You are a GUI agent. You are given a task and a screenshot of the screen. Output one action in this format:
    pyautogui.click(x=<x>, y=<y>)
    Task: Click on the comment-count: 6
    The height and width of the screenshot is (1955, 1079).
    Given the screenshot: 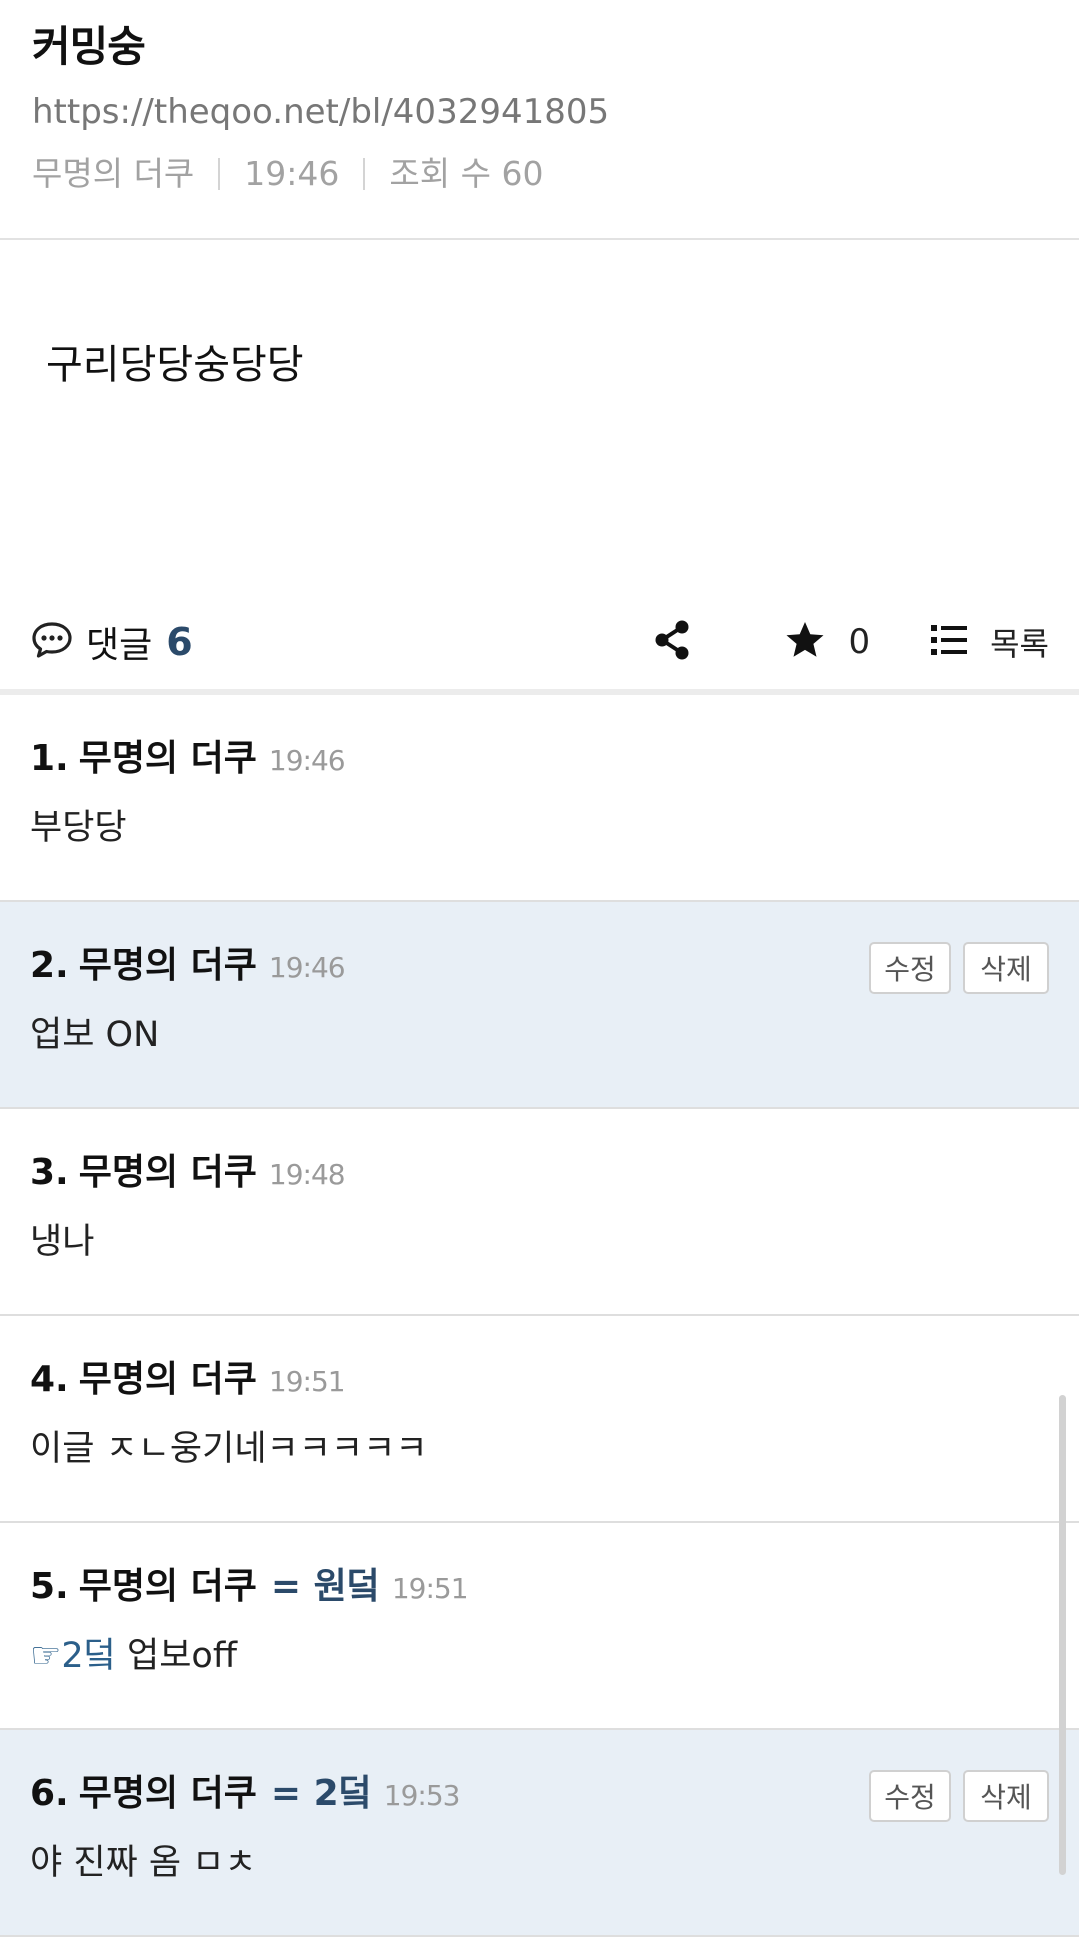 What is the action you would take?
    pyautogui.click(x=179, y=642)
    